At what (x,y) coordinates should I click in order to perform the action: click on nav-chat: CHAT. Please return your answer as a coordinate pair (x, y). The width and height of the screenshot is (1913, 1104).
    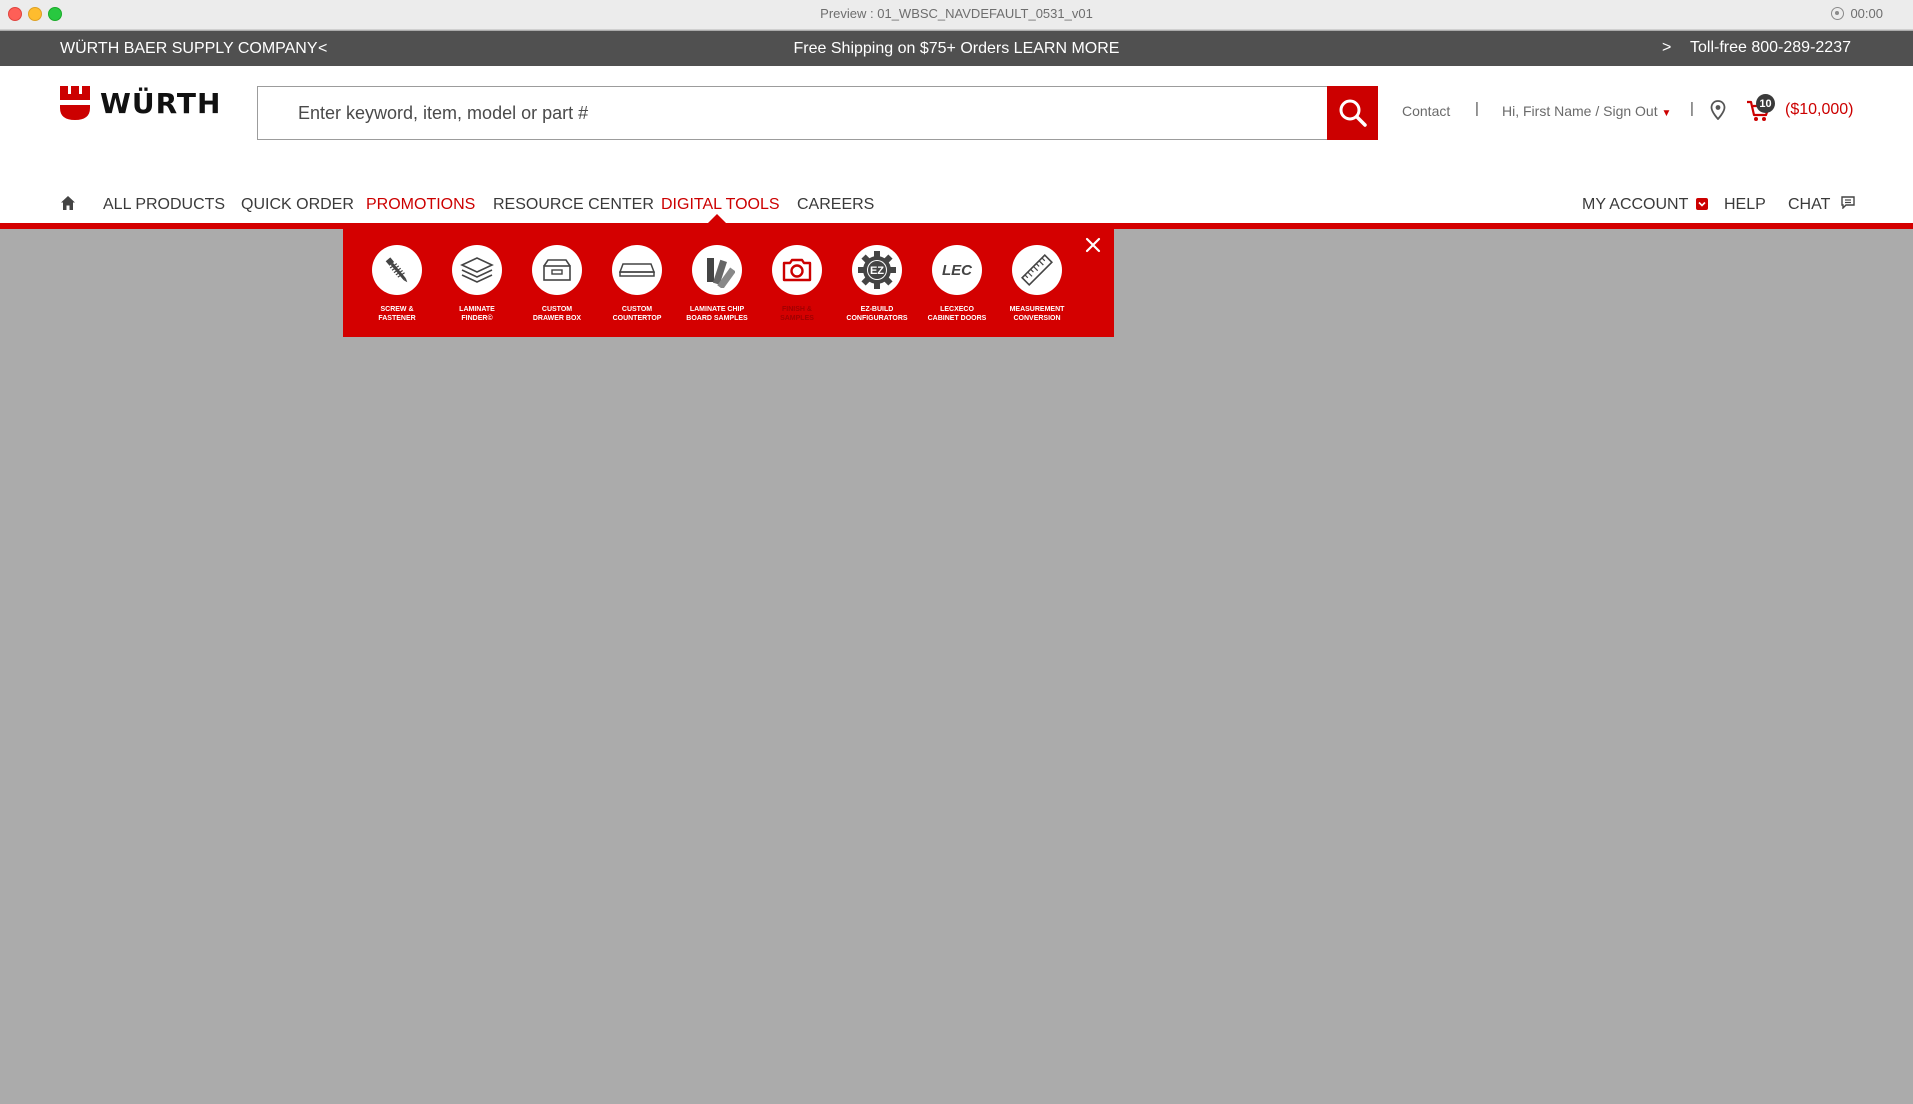
    Looking at the image, I should click on (1821, 205).